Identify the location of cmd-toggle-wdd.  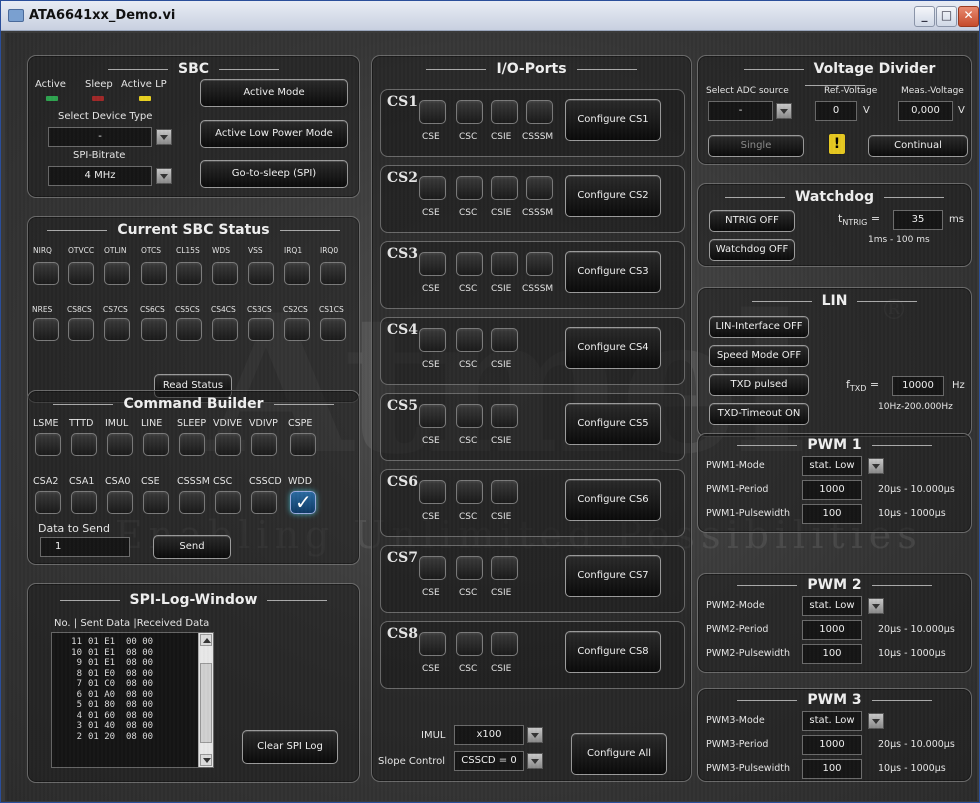
(303, 502).